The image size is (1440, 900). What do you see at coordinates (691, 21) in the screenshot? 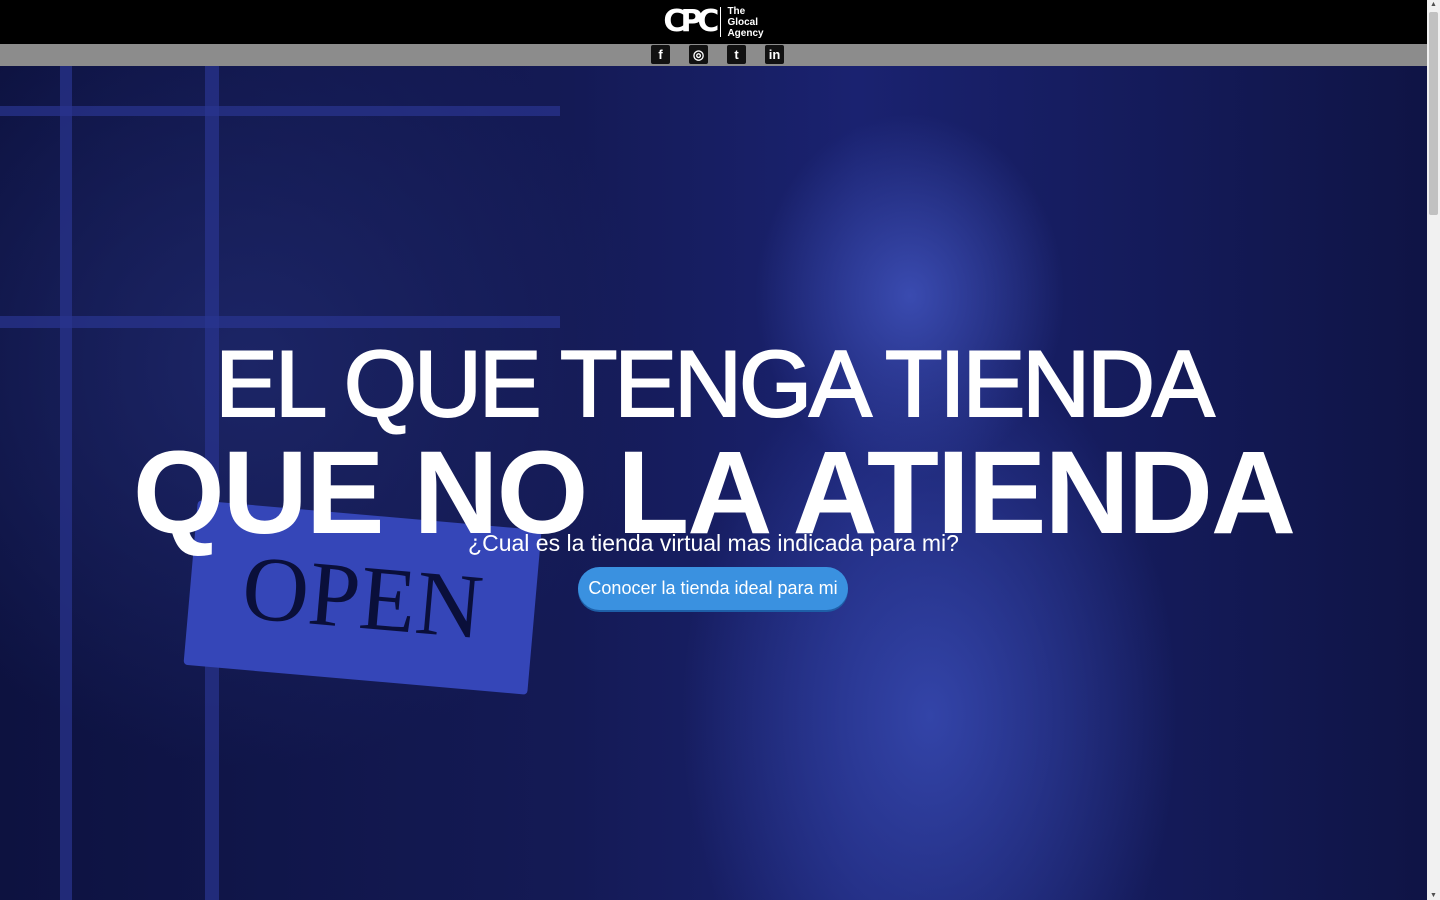
I see `logo-mark: CPC` at bounding box center [691, 21].